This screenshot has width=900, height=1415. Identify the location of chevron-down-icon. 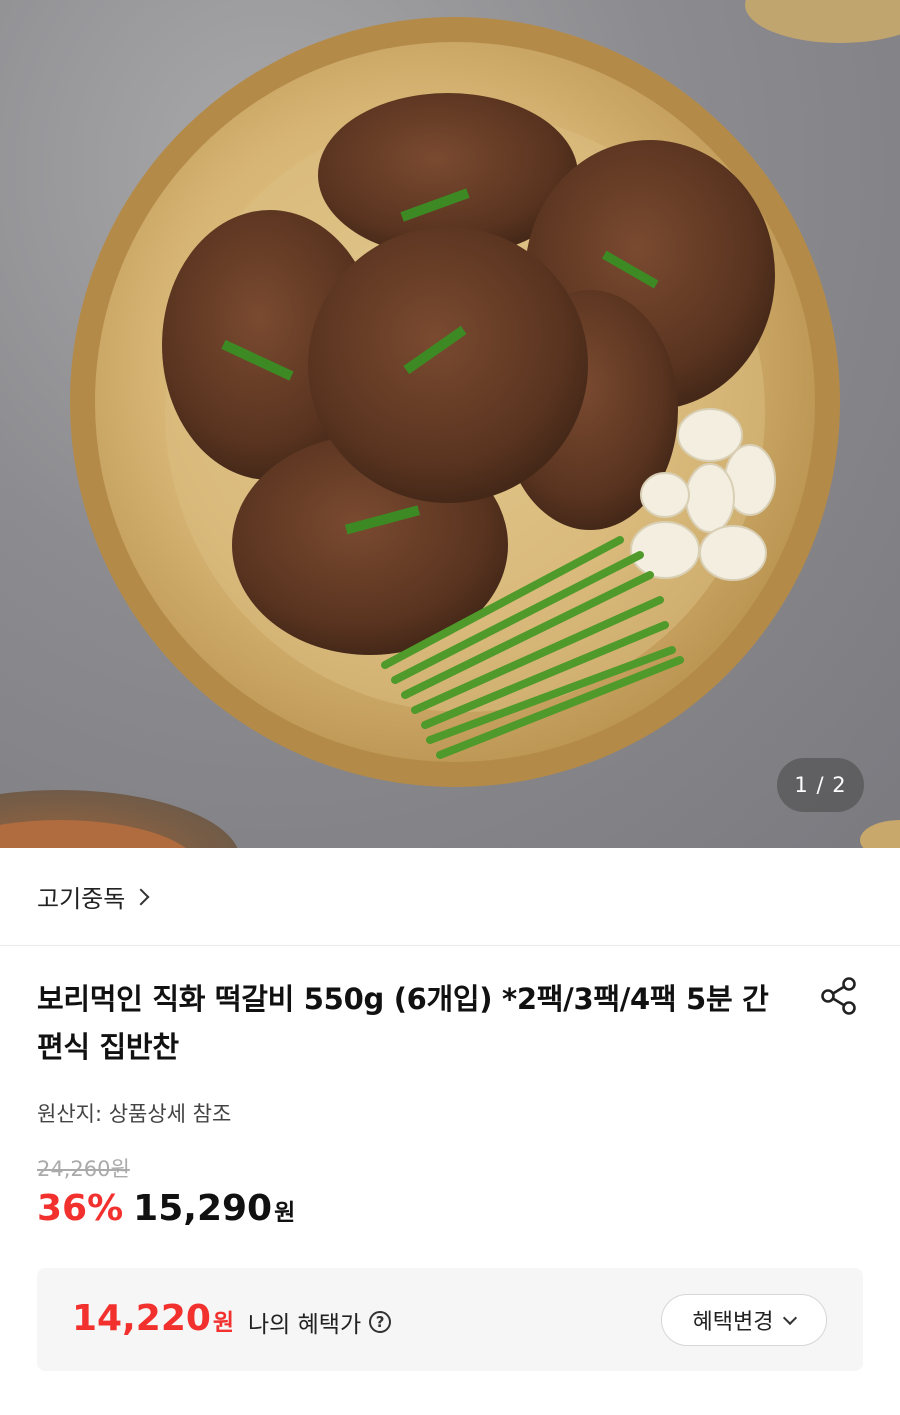
(790, 1317).